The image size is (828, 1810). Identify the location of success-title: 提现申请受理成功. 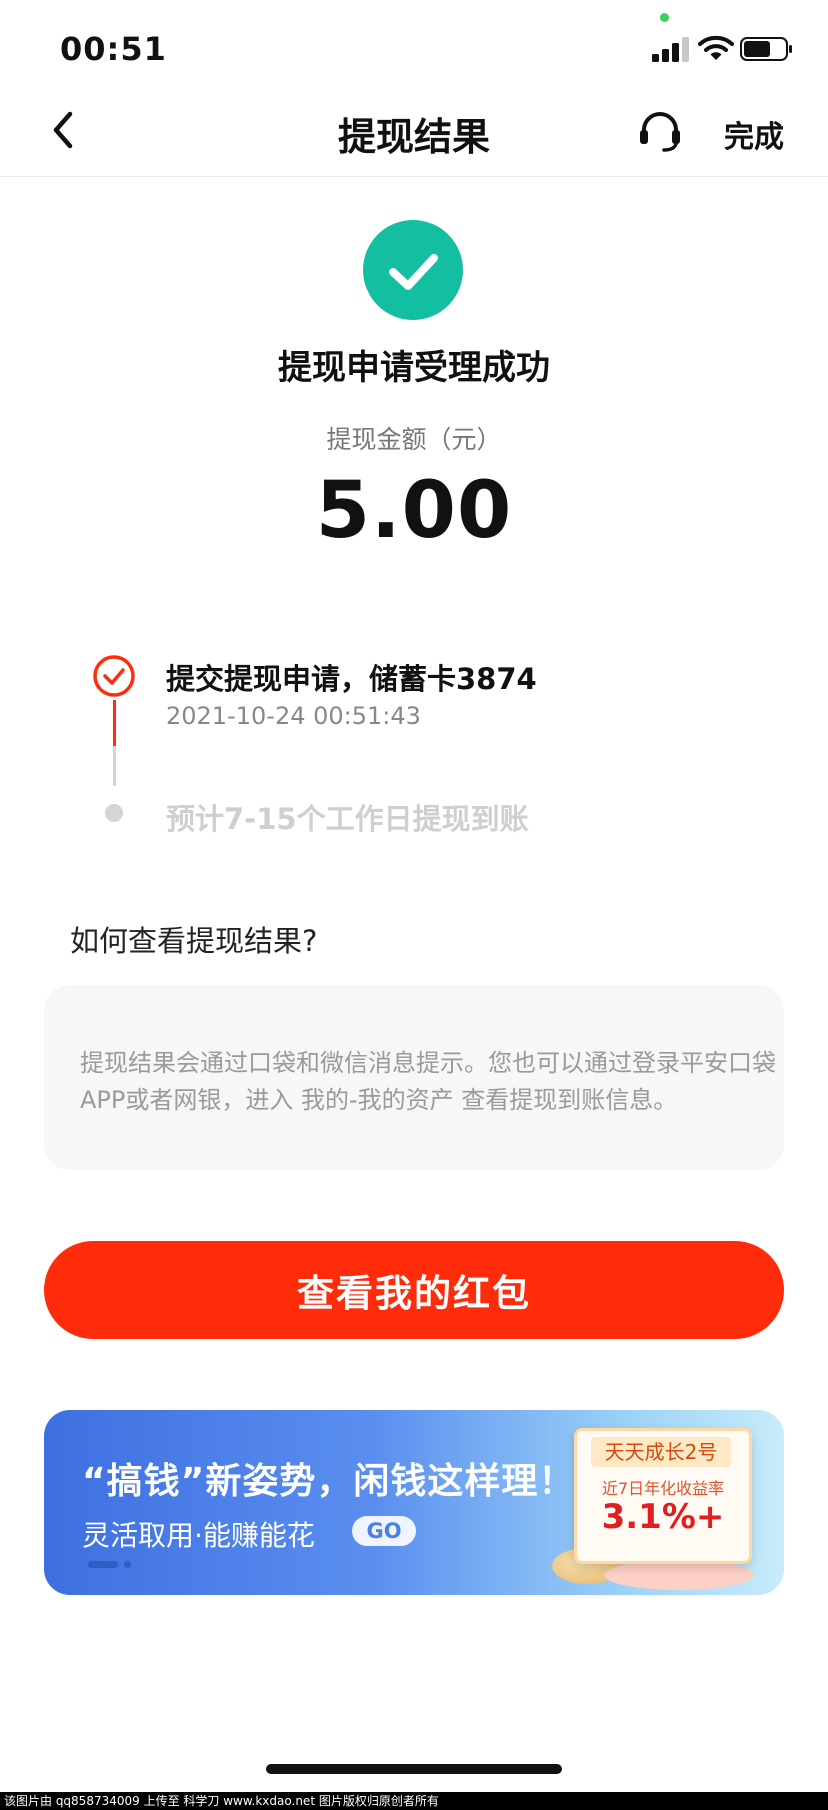
(414, 368).